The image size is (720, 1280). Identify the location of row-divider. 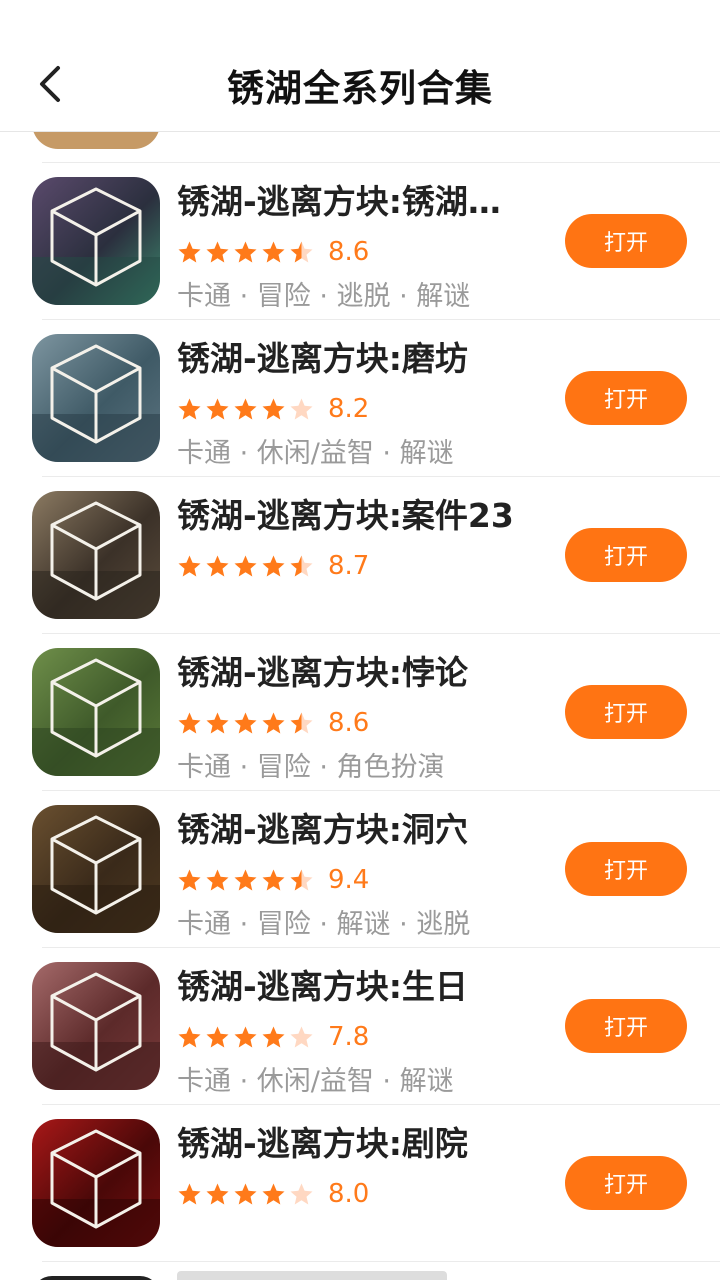
(381, 1261).